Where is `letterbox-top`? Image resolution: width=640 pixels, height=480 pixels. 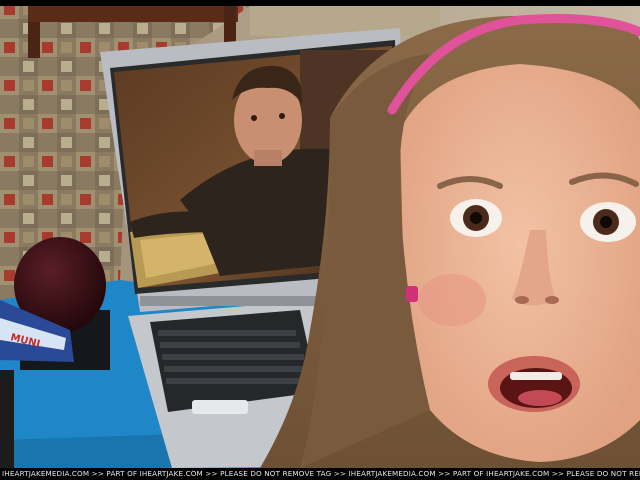 letterbox-top is located at coordinates (320, 3).